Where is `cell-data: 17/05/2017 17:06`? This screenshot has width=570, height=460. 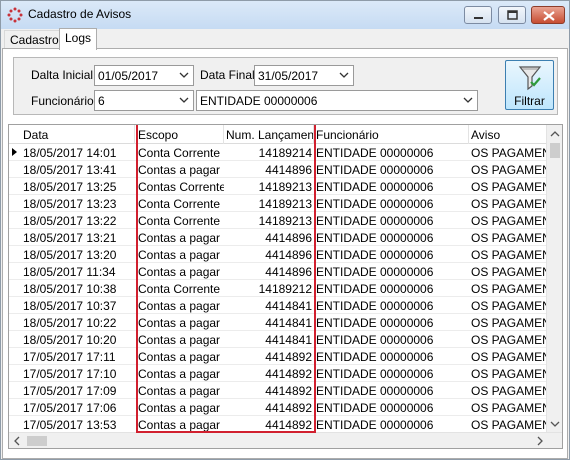 cell-data: 17/05/2017 17:06 is located at coordinates (78, 407).